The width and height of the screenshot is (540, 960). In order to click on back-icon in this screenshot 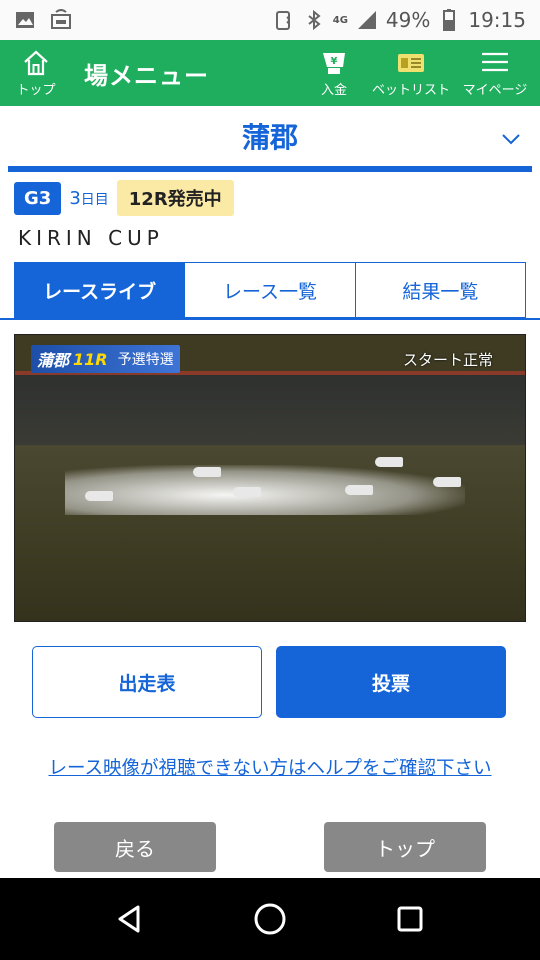, I will do `click(130, 919)`.